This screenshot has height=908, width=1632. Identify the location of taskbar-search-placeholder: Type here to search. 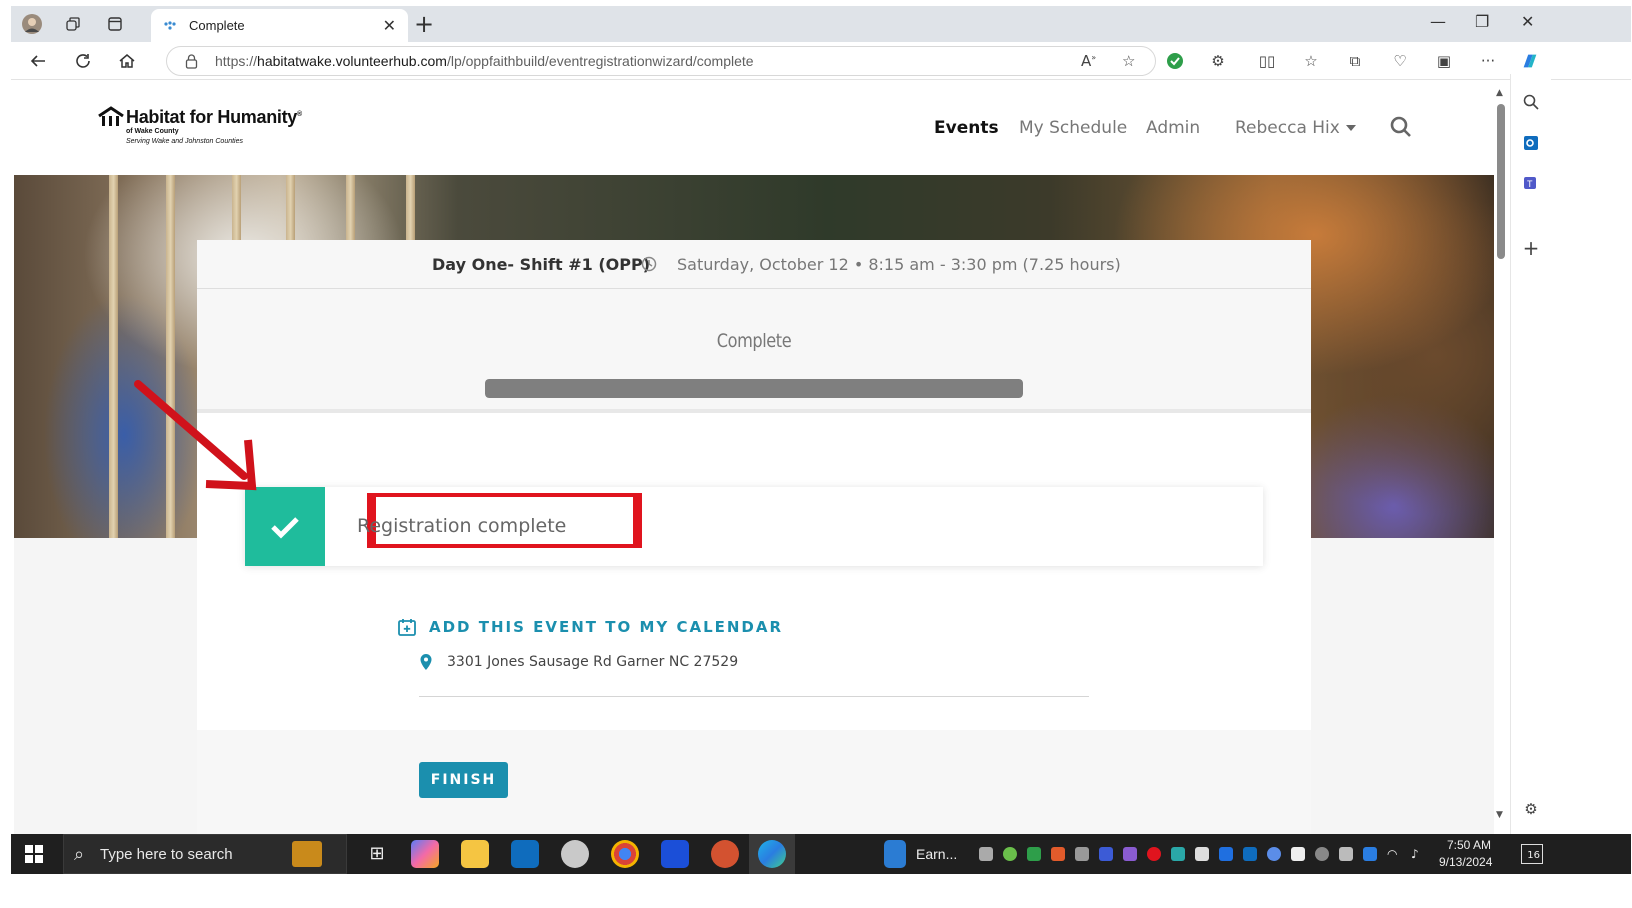
(166, 854).